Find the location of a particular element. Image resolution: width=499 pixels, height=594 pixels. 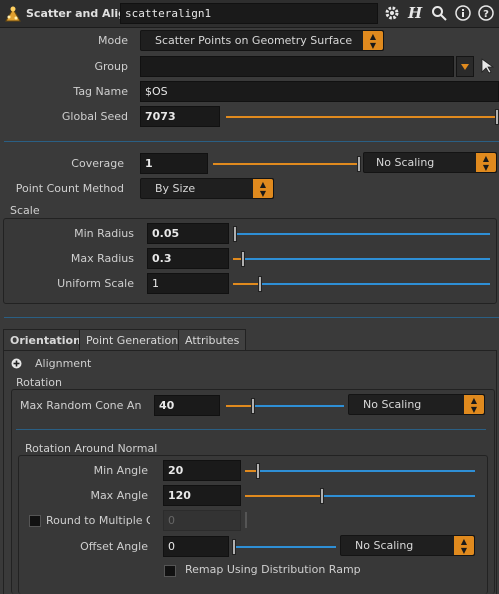

offset-angle-slider is located at coordinates (284, 547).